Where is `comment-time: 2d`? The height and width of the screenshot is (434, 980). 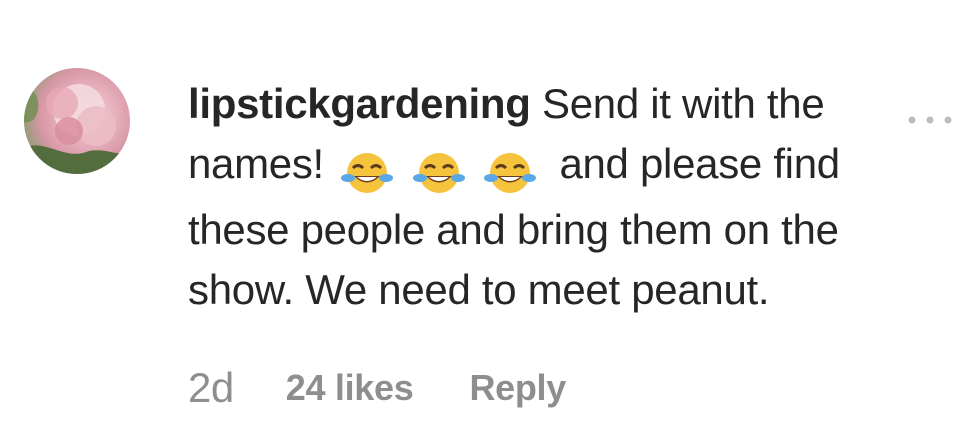
comment-time: 2d is located at coordinates (211, 387).